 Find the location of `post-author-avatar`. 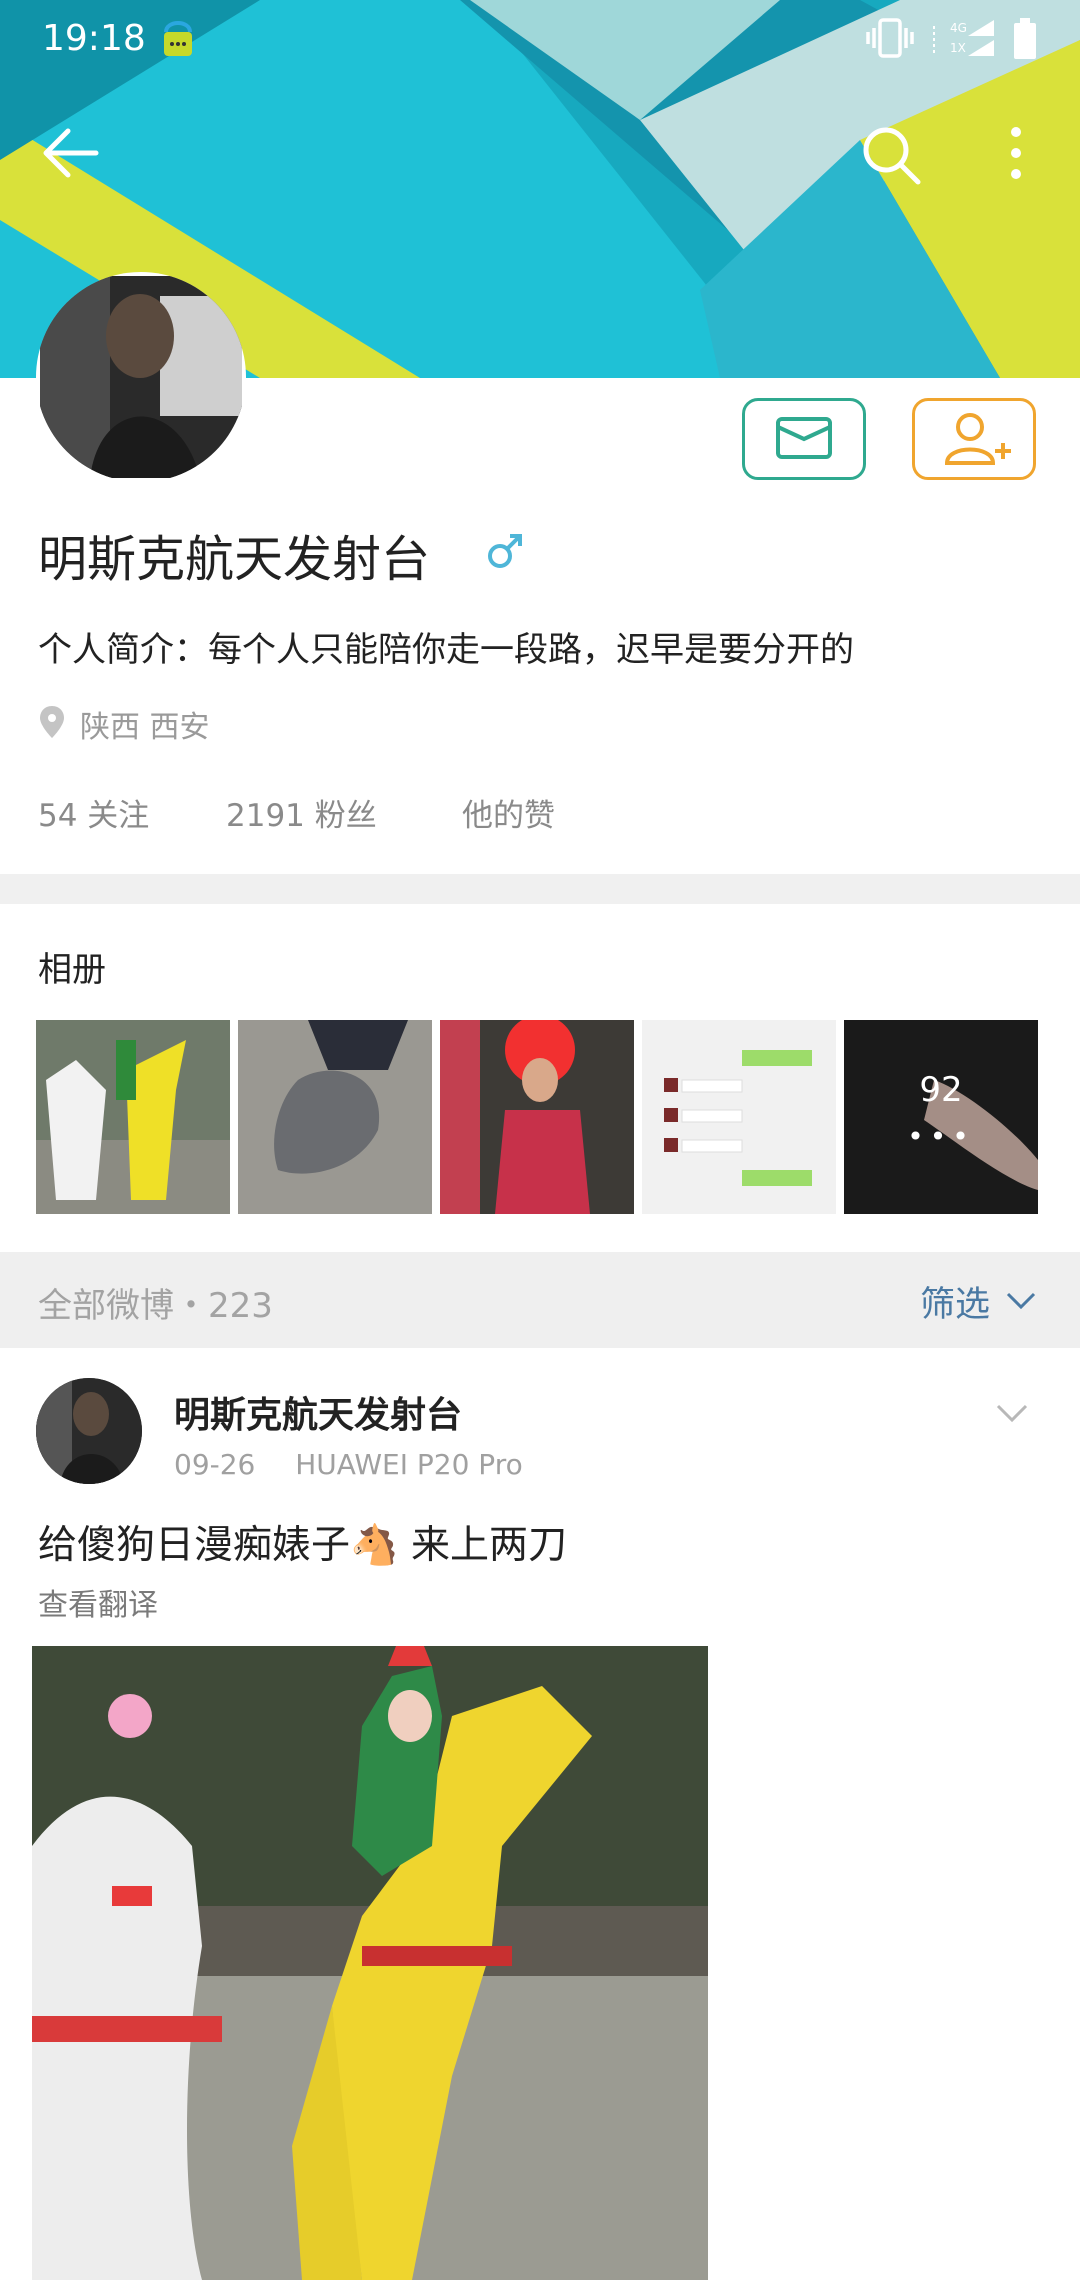

post-author-avatar is located at coordinates (89, 1431).